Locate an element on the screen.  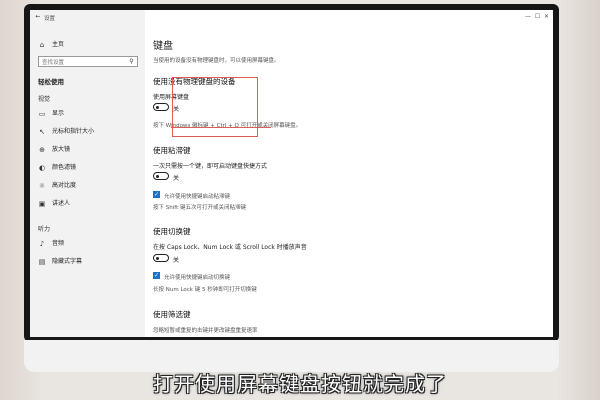
pointer-icon: ↖ is located at coordinates (42, 132).